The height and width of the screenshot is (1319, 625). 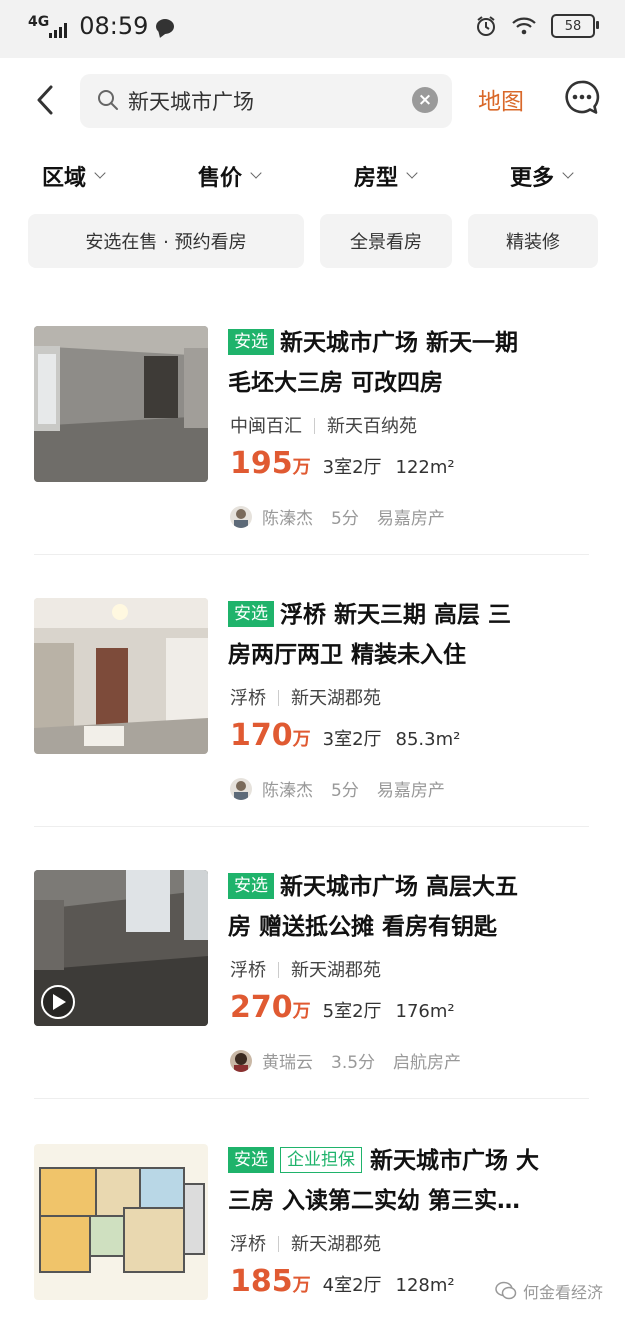 What do you see at coordinates (261, 1007) in the screenshot?
I see `price: 270` at bounding box center [261, 1007].